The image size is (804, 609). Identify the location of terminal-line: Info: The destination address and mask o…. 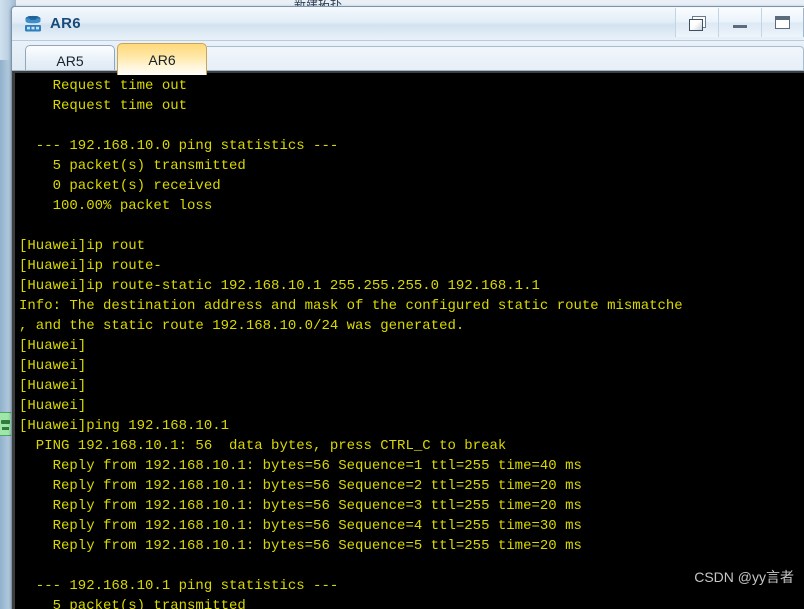
(351, 306).